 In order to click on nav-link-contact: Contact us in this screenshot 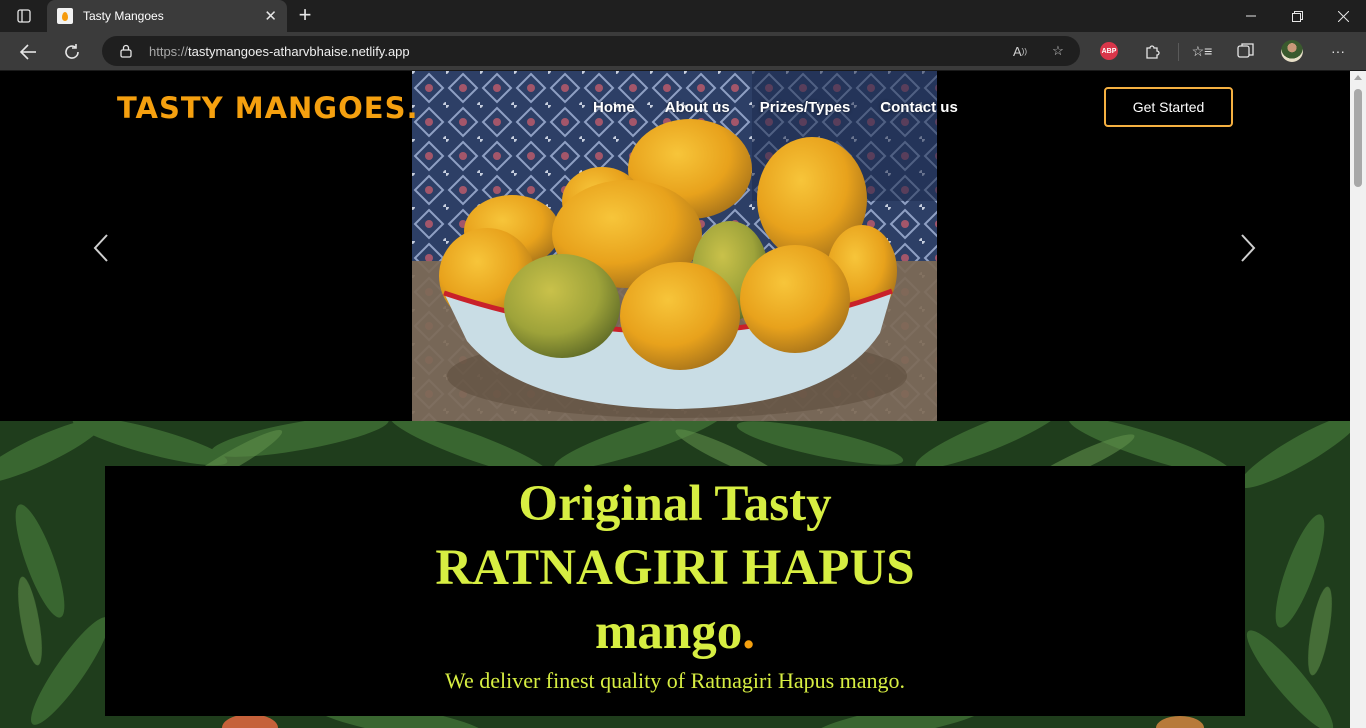, I will do `click(919, 107)`.